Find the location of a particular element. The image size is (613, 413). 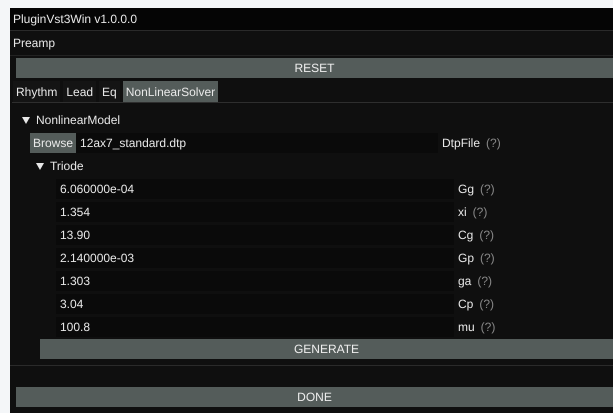

tree-node: Triode is located at coordinates (314, 166).